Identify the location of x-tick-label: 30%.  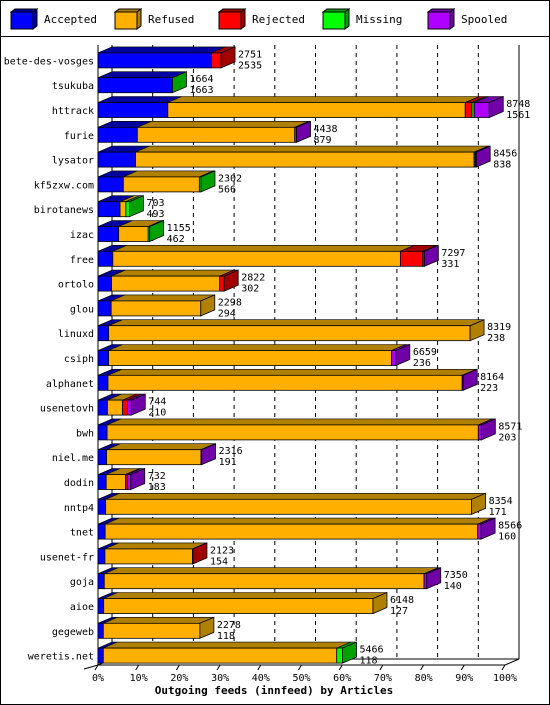
(220, 678).